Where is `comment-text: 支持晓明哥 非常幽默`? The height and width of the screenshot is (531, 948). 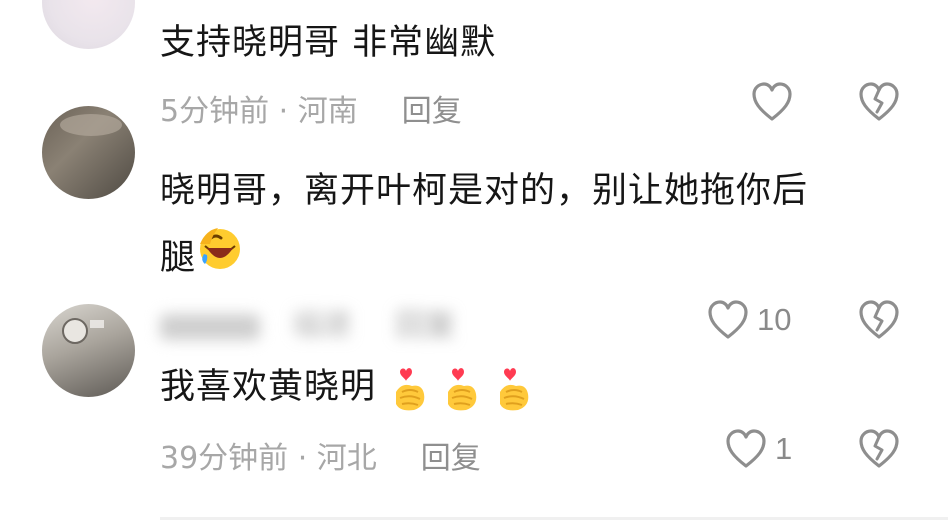 comment-text: 支持晓明哥 非常幽默 is located at coordinates (328, 43).